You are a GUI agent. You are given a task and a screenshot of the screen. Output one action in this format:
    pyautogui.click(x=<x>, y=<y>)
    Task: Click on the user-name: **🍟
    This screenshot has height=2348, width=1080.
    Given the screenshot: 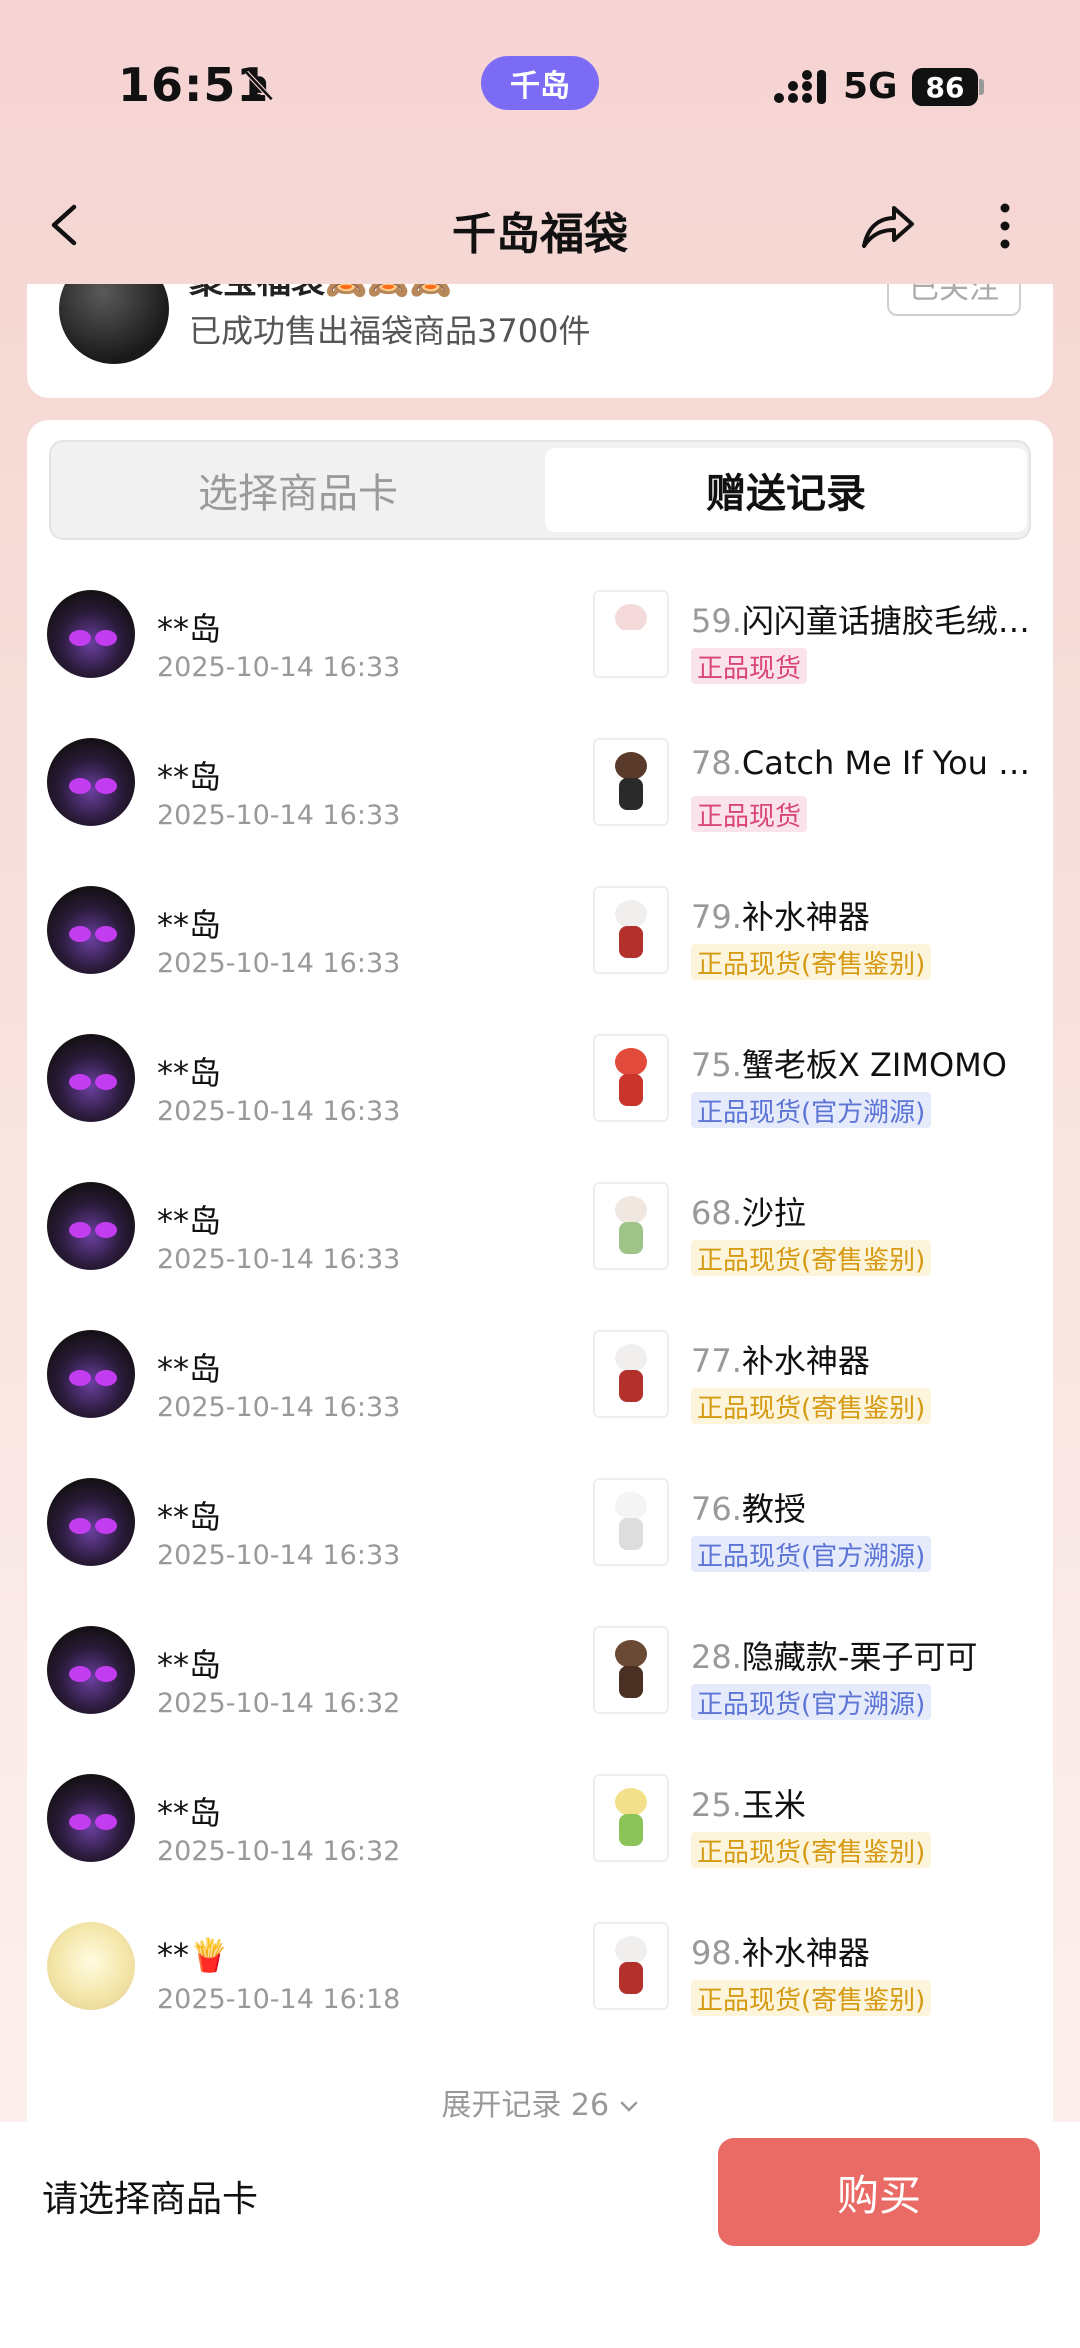 What is the action you would take?
    pyautogui.click(x=193, y=1955)
    